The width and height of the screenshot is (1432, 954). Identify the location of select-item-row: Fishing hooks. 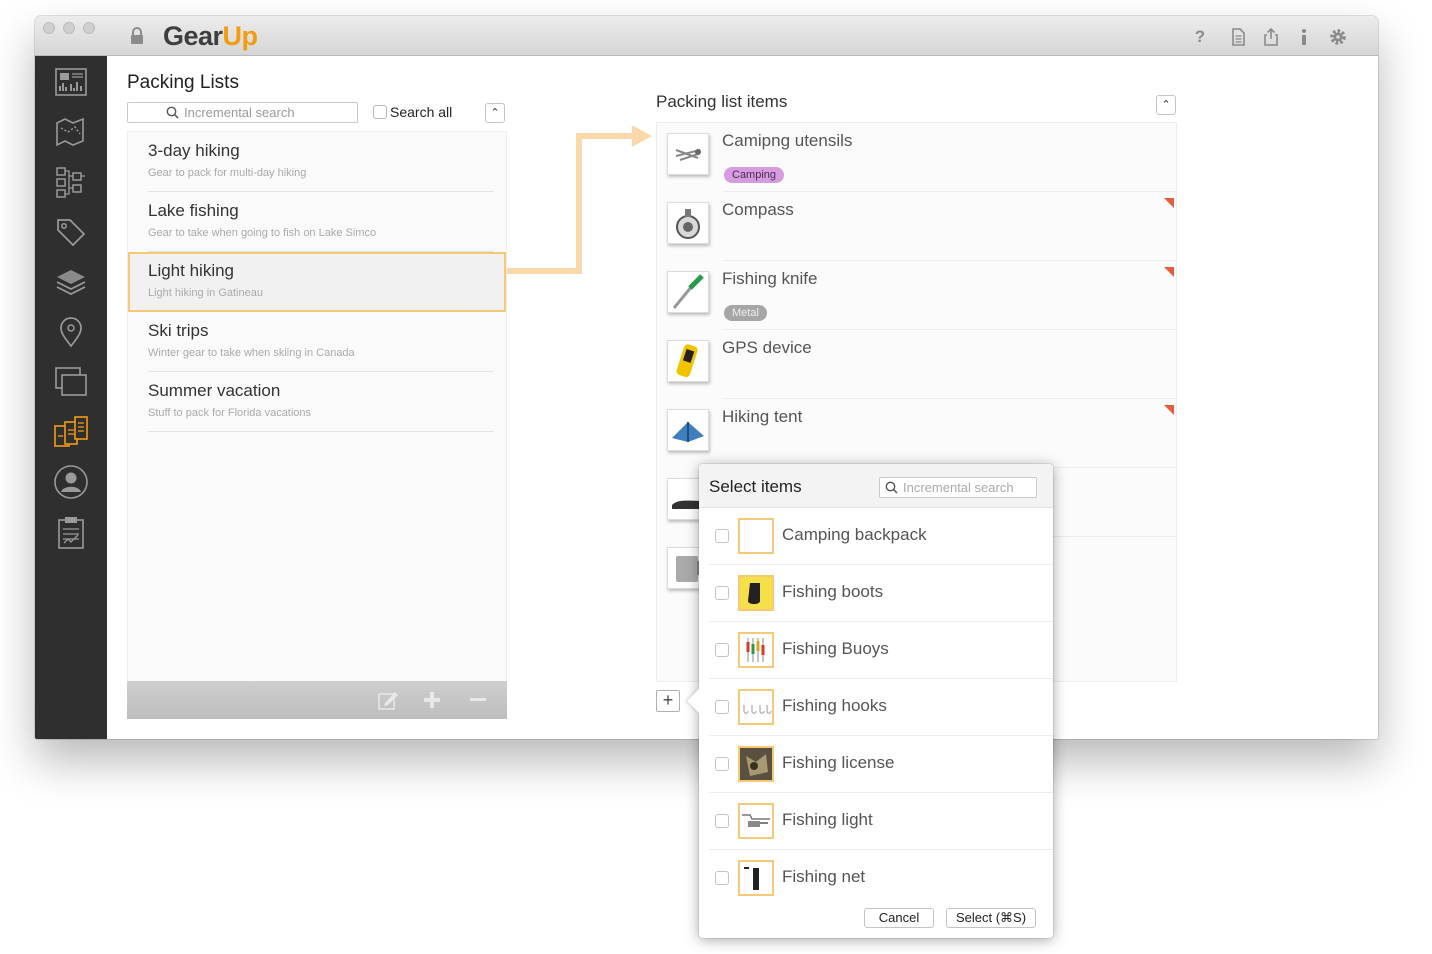
(876, 707).